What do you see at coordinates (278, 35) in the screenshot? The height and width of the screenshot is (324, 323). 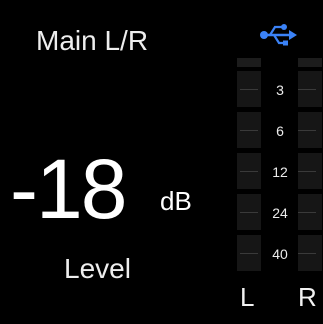 I see `usb-icon` at bounding box center [278, 35].